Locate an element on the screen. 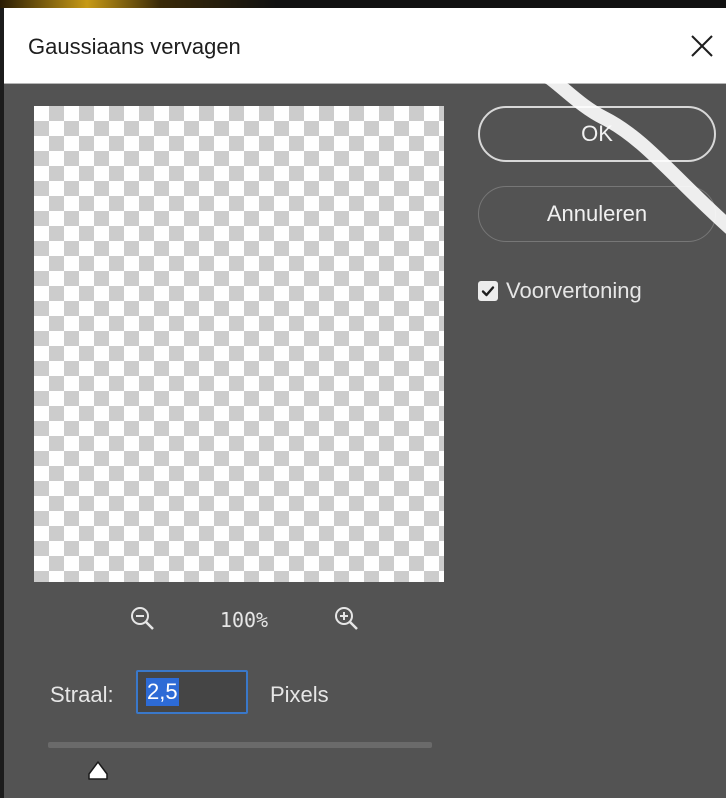 The height and width of the screenshot is (798, 726). close-icon is located at coordinates (702, 46).